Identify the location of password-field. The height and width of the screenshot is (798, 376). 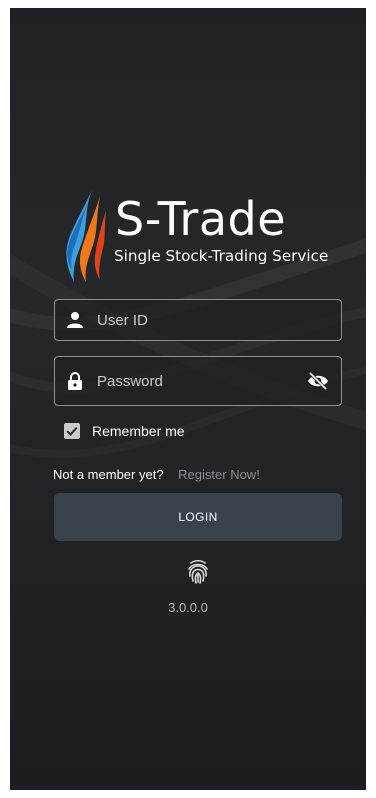
(198, 381).